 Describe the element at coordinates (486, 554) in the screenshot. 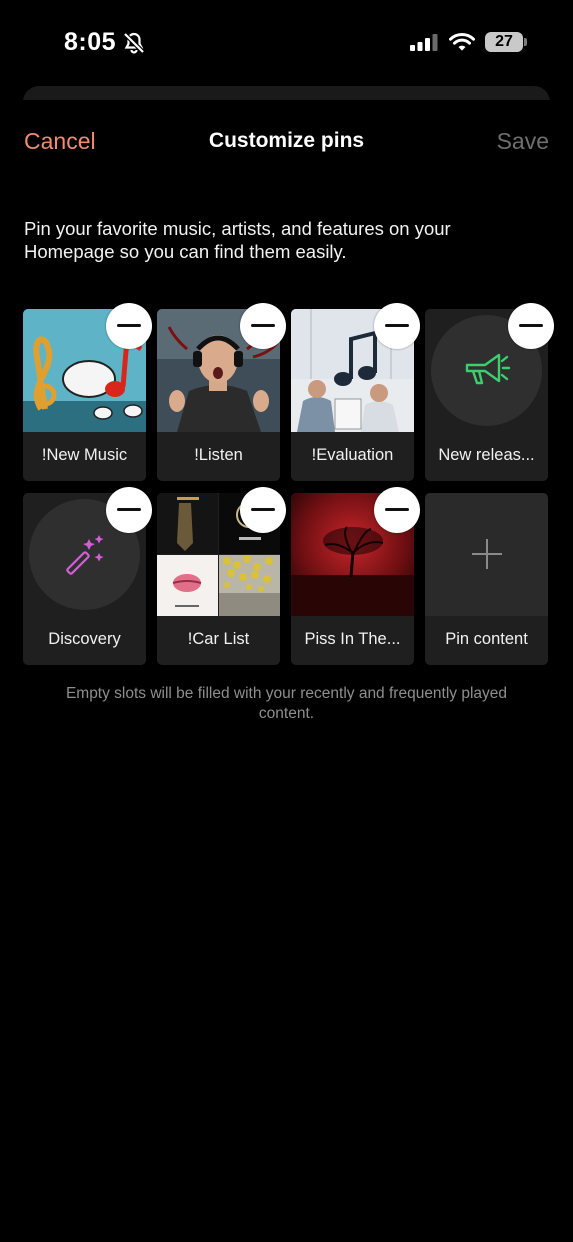

I see `add-pin-artwork` at that location.